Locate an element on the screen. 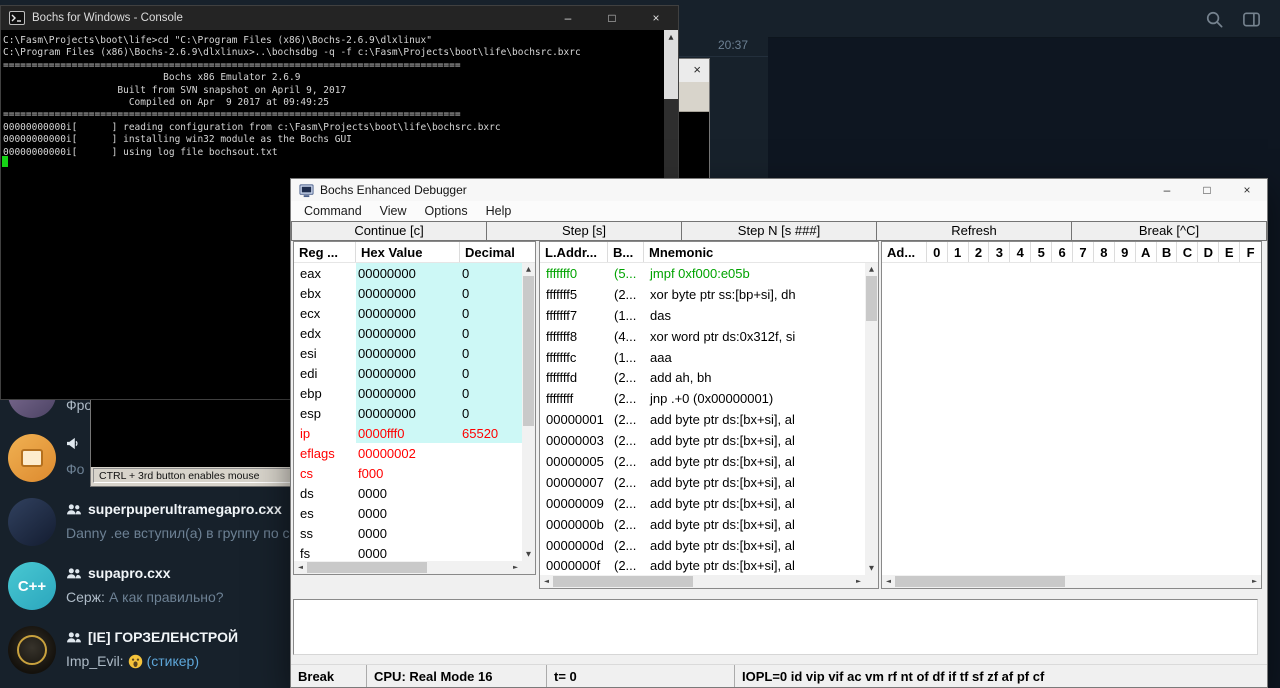 The width and height of the screenshot is (1280, 688). disasm-row: 00000005 (2... add byte ptr ds:[bx+si], al is located at coordinates (702, 461).